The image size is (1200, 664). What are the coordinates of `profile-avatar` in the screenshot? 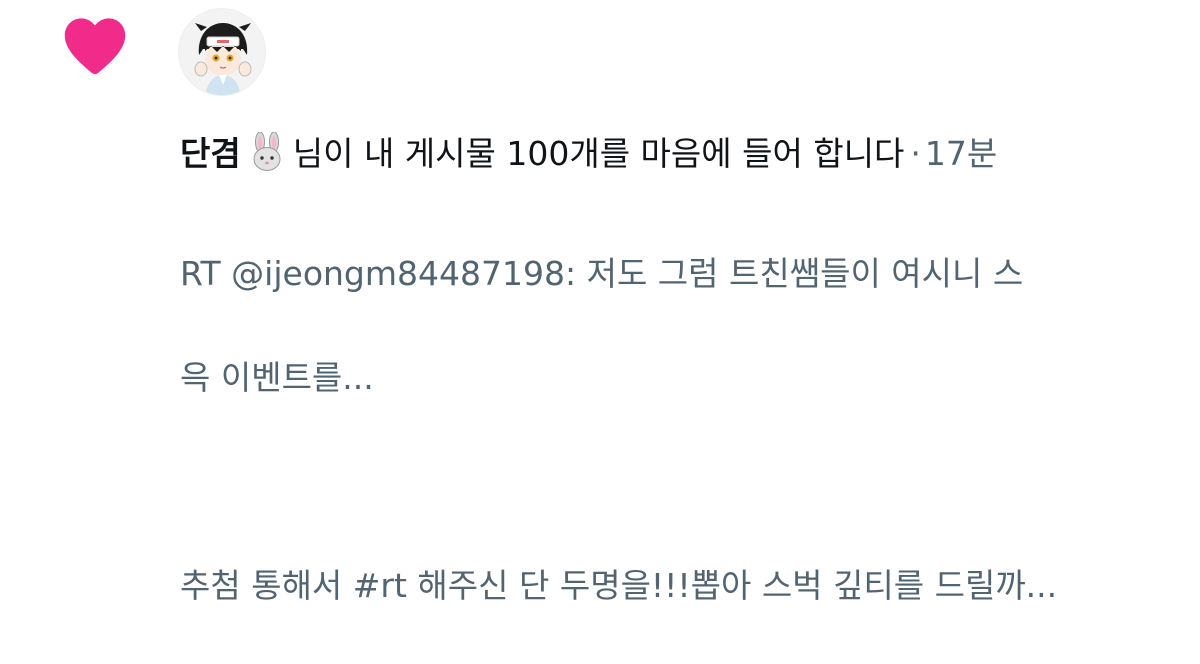 It's located at (222, 52).